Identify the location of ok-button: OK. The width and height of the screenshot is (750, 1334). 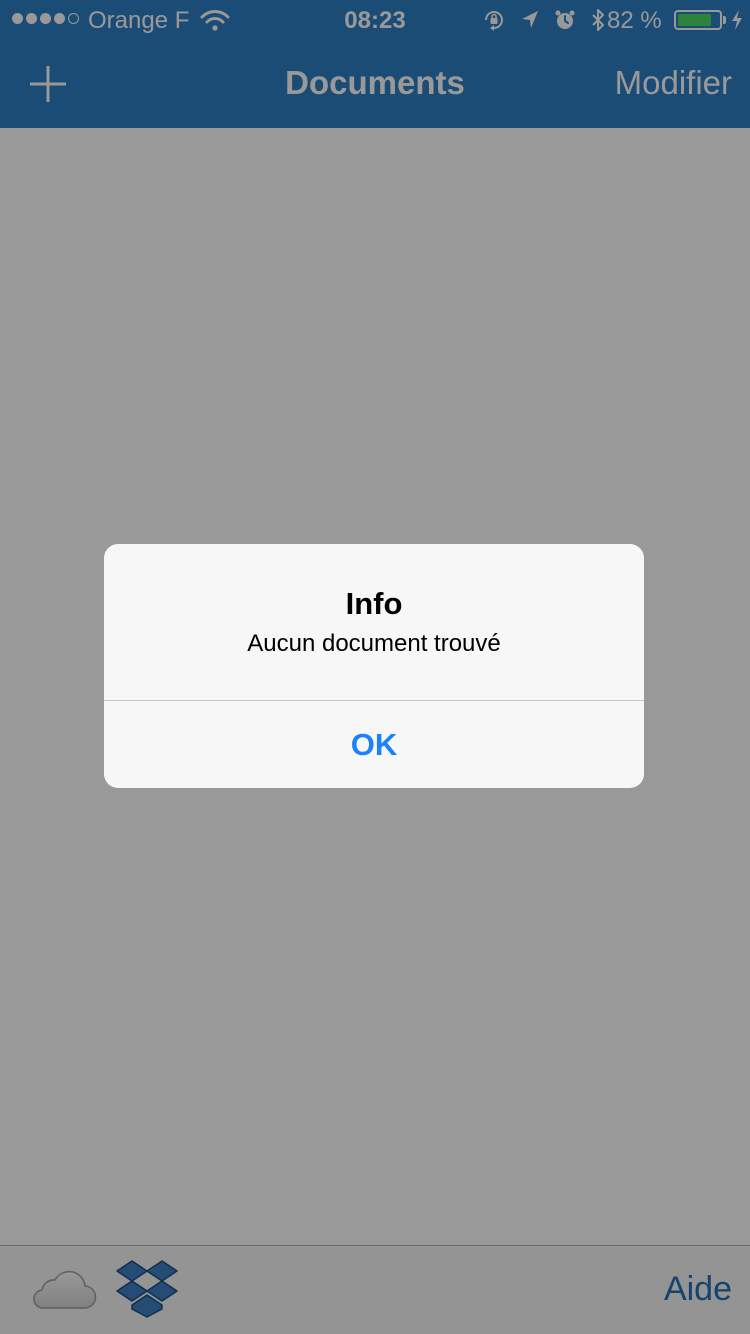
(374, 744).